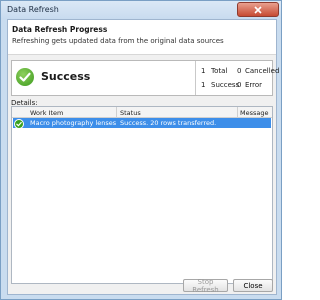 The image size is (320, 300). Describe the element at coordinates (225, 85) in the screenshot. I see `success-label: Success` at that location.